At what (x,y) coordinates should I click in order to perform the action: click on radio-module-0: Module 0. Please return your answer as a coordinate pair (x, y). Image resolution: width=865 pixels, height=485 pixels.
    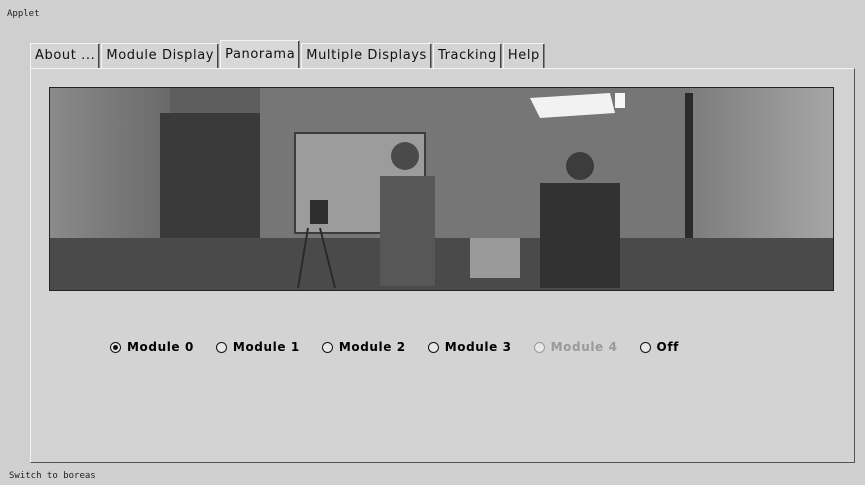
    Looking at the image, I should click on (152, 347).